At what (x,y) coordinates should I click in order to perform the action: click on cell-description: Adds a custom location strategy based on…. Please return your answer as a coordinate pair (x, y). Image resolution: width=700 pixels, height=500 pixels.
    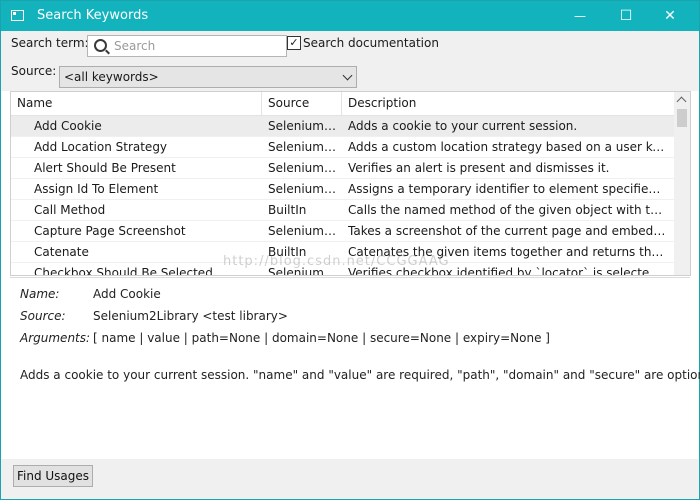
    Looking at the image, I should click on (507, 147).